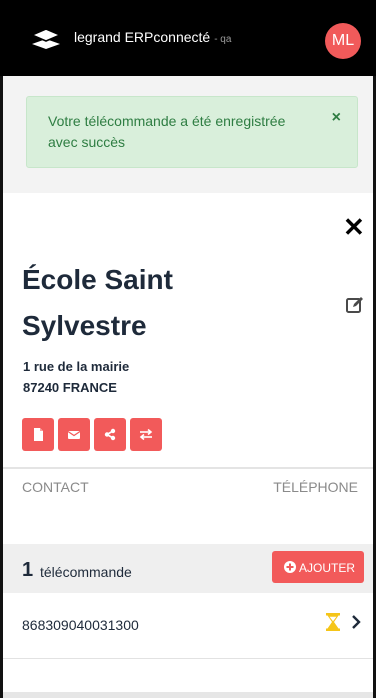 Image resolution: width=376 pixels, height=698 pixels. I want to click on app-brand: legrand ERPconnecté - qa, so click(152, 37).